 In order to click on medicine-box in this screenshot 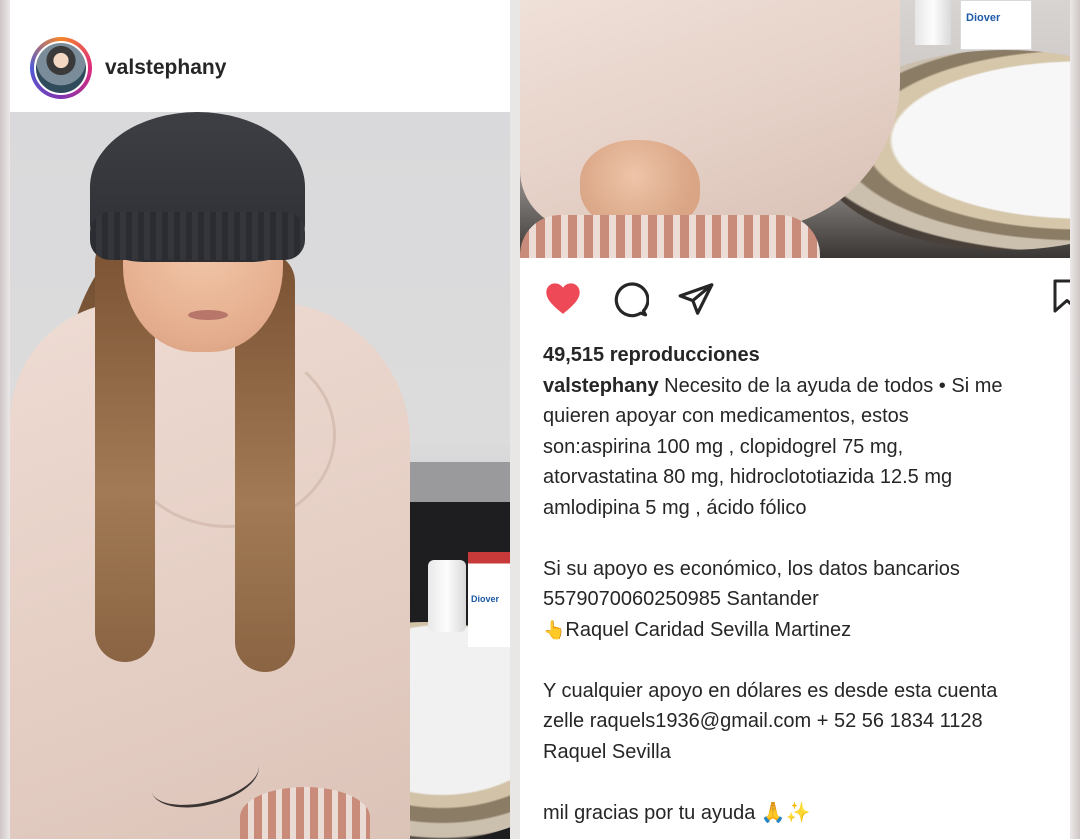, I will do `click(996, 25)`.